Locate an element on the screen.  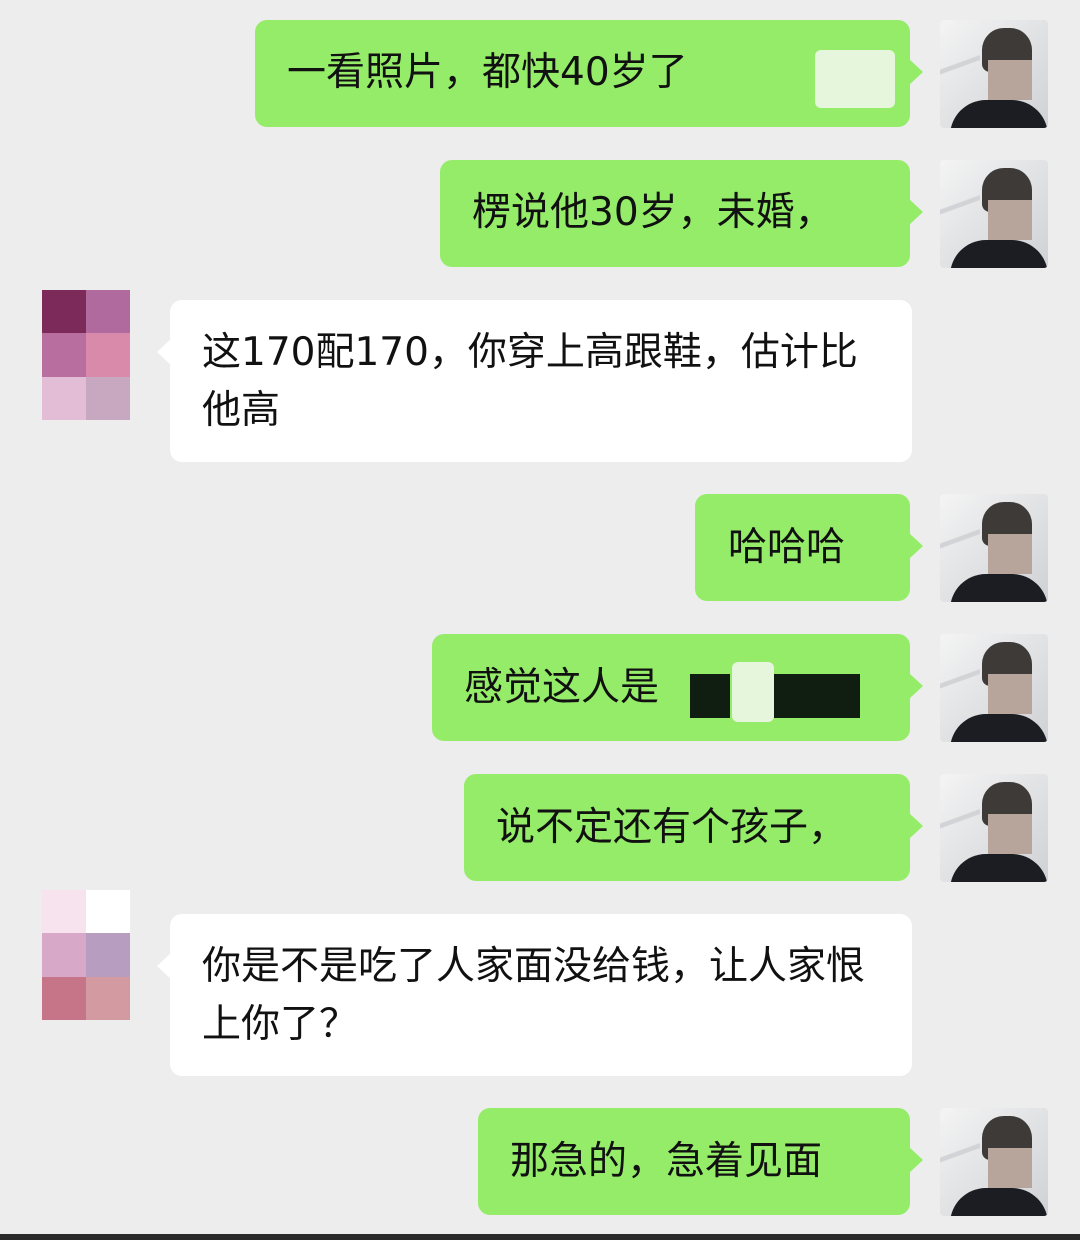
message-text: 那急的，急着见面 is located at coordinates (666, 1161).